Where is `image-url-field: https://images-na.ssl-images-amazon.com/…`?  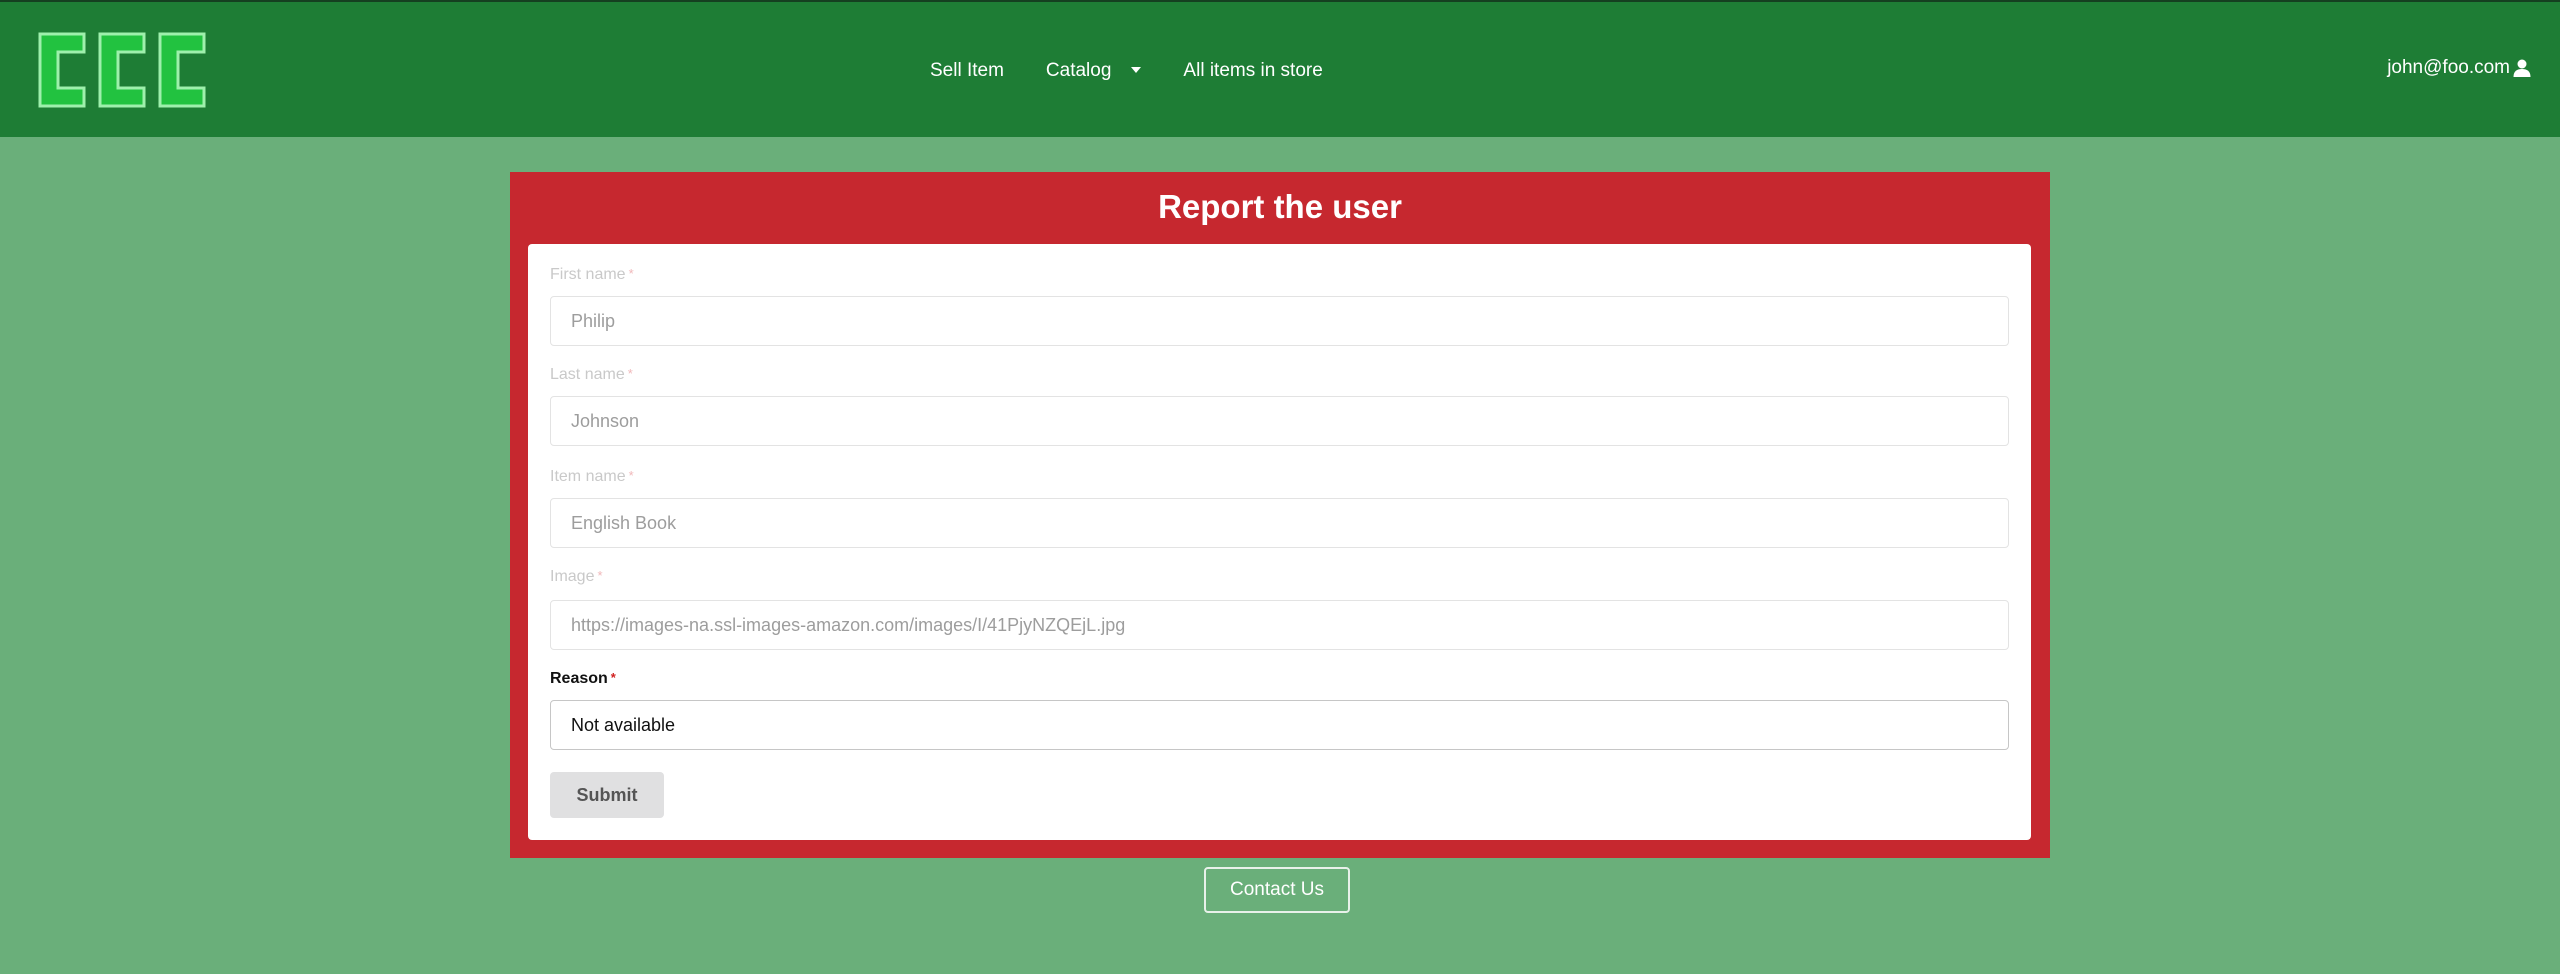 image-url-field: https://images-na.ssl-images-amazon.com/… is located at coordinates (1279, 625).